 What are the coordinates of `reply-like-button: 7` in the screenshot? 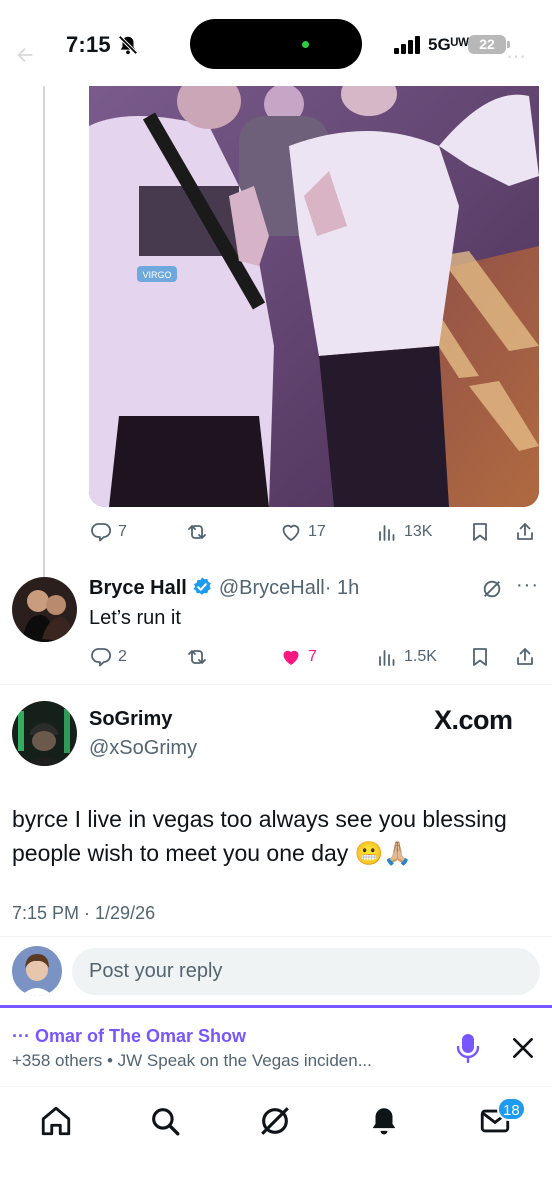 It's located at (298, 657).